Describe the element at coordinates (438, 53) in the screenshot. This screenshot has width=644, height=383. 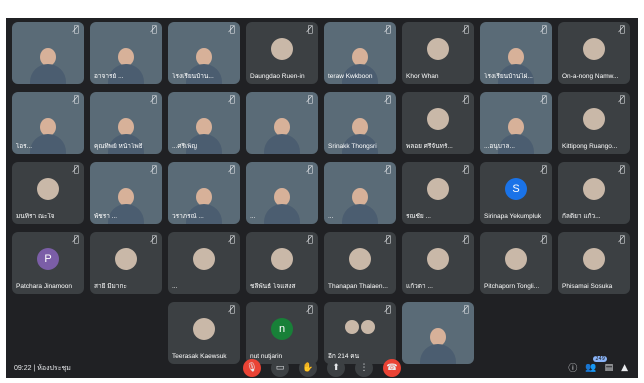
I see `participant-tile: 🎙̸ Khor Whan` at that location.